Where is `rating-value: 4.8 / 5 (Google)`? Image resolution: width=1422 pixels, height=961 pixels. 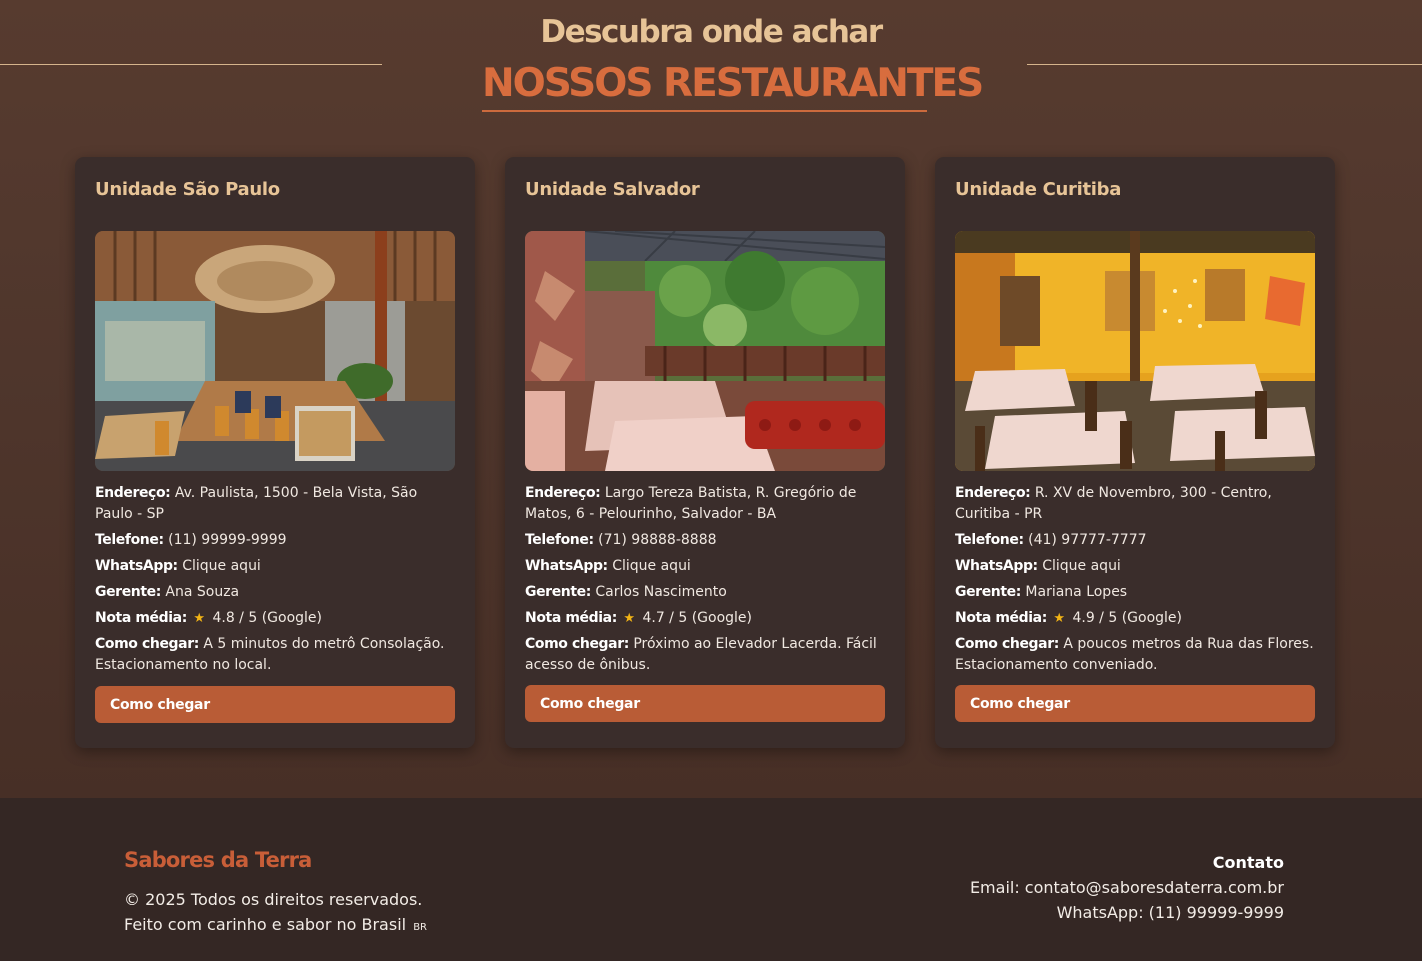
rating-value: 4.8 / 5 (Google) is located at coordinates (267, 618).